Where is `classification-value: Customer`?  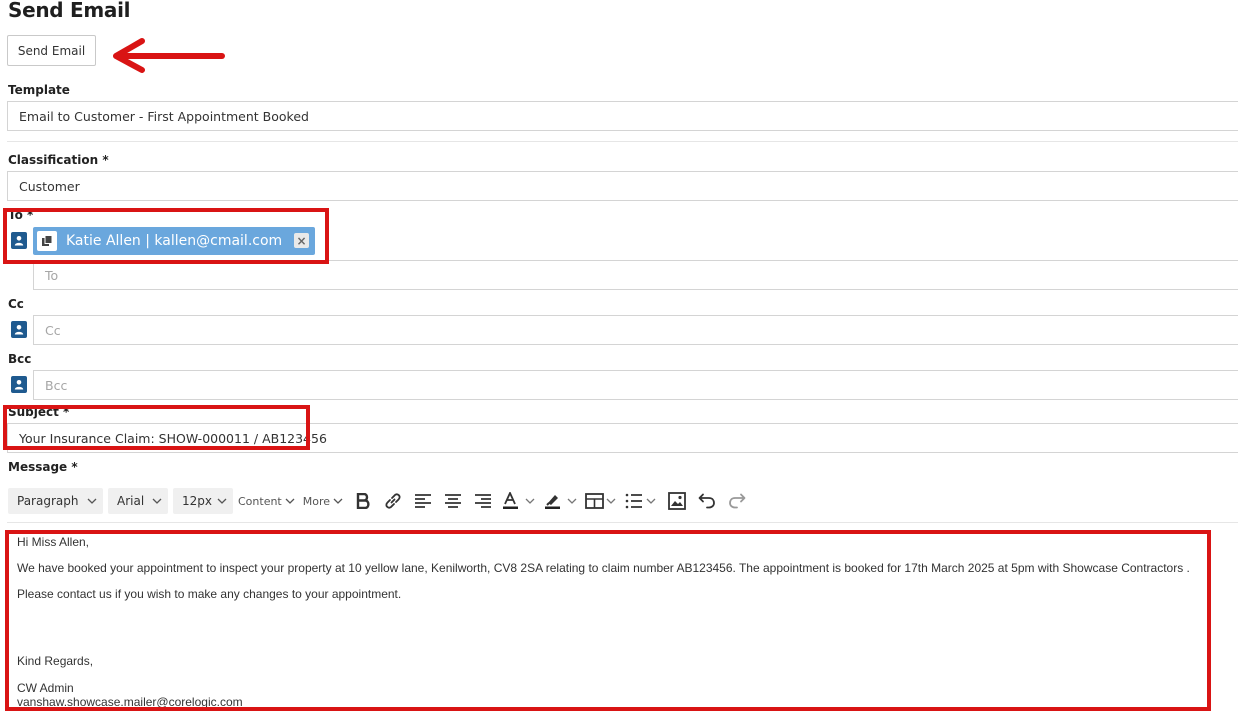 classification-value: Customer is located at coordinates (49, 186).